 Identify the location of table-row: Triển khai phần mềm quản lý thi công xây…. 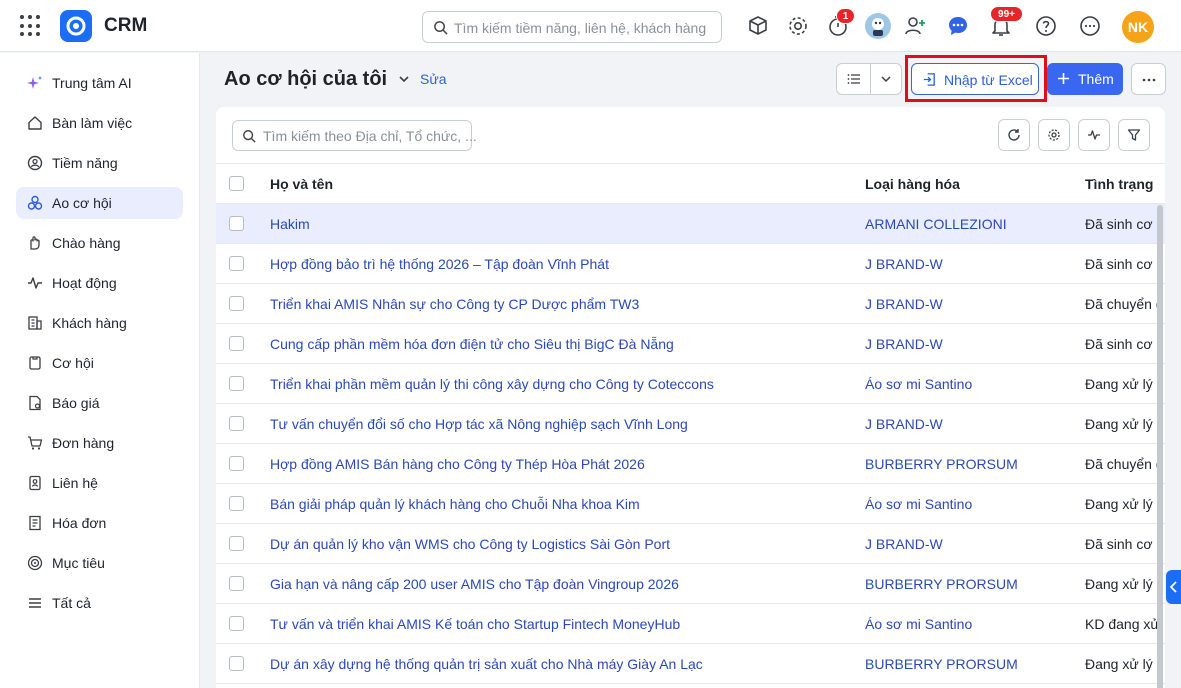
(690, 384).